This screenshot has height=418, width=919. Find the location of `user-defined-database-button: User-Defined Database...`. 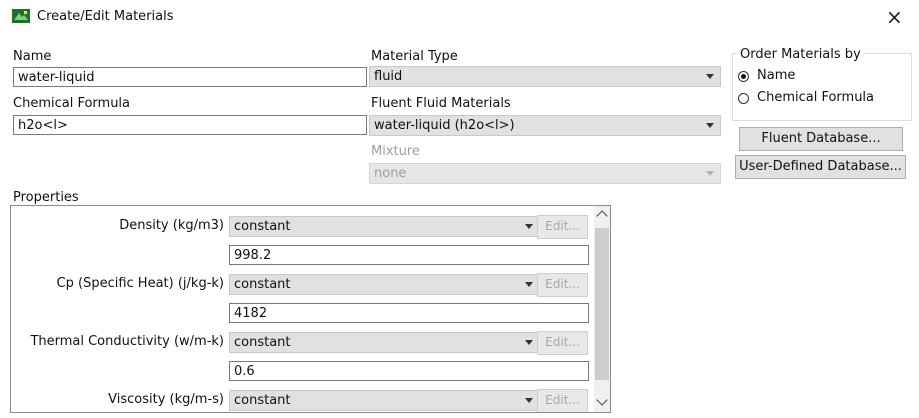

user-defined-database-button: User-Defined Database... is located at coordinates (820, 167).